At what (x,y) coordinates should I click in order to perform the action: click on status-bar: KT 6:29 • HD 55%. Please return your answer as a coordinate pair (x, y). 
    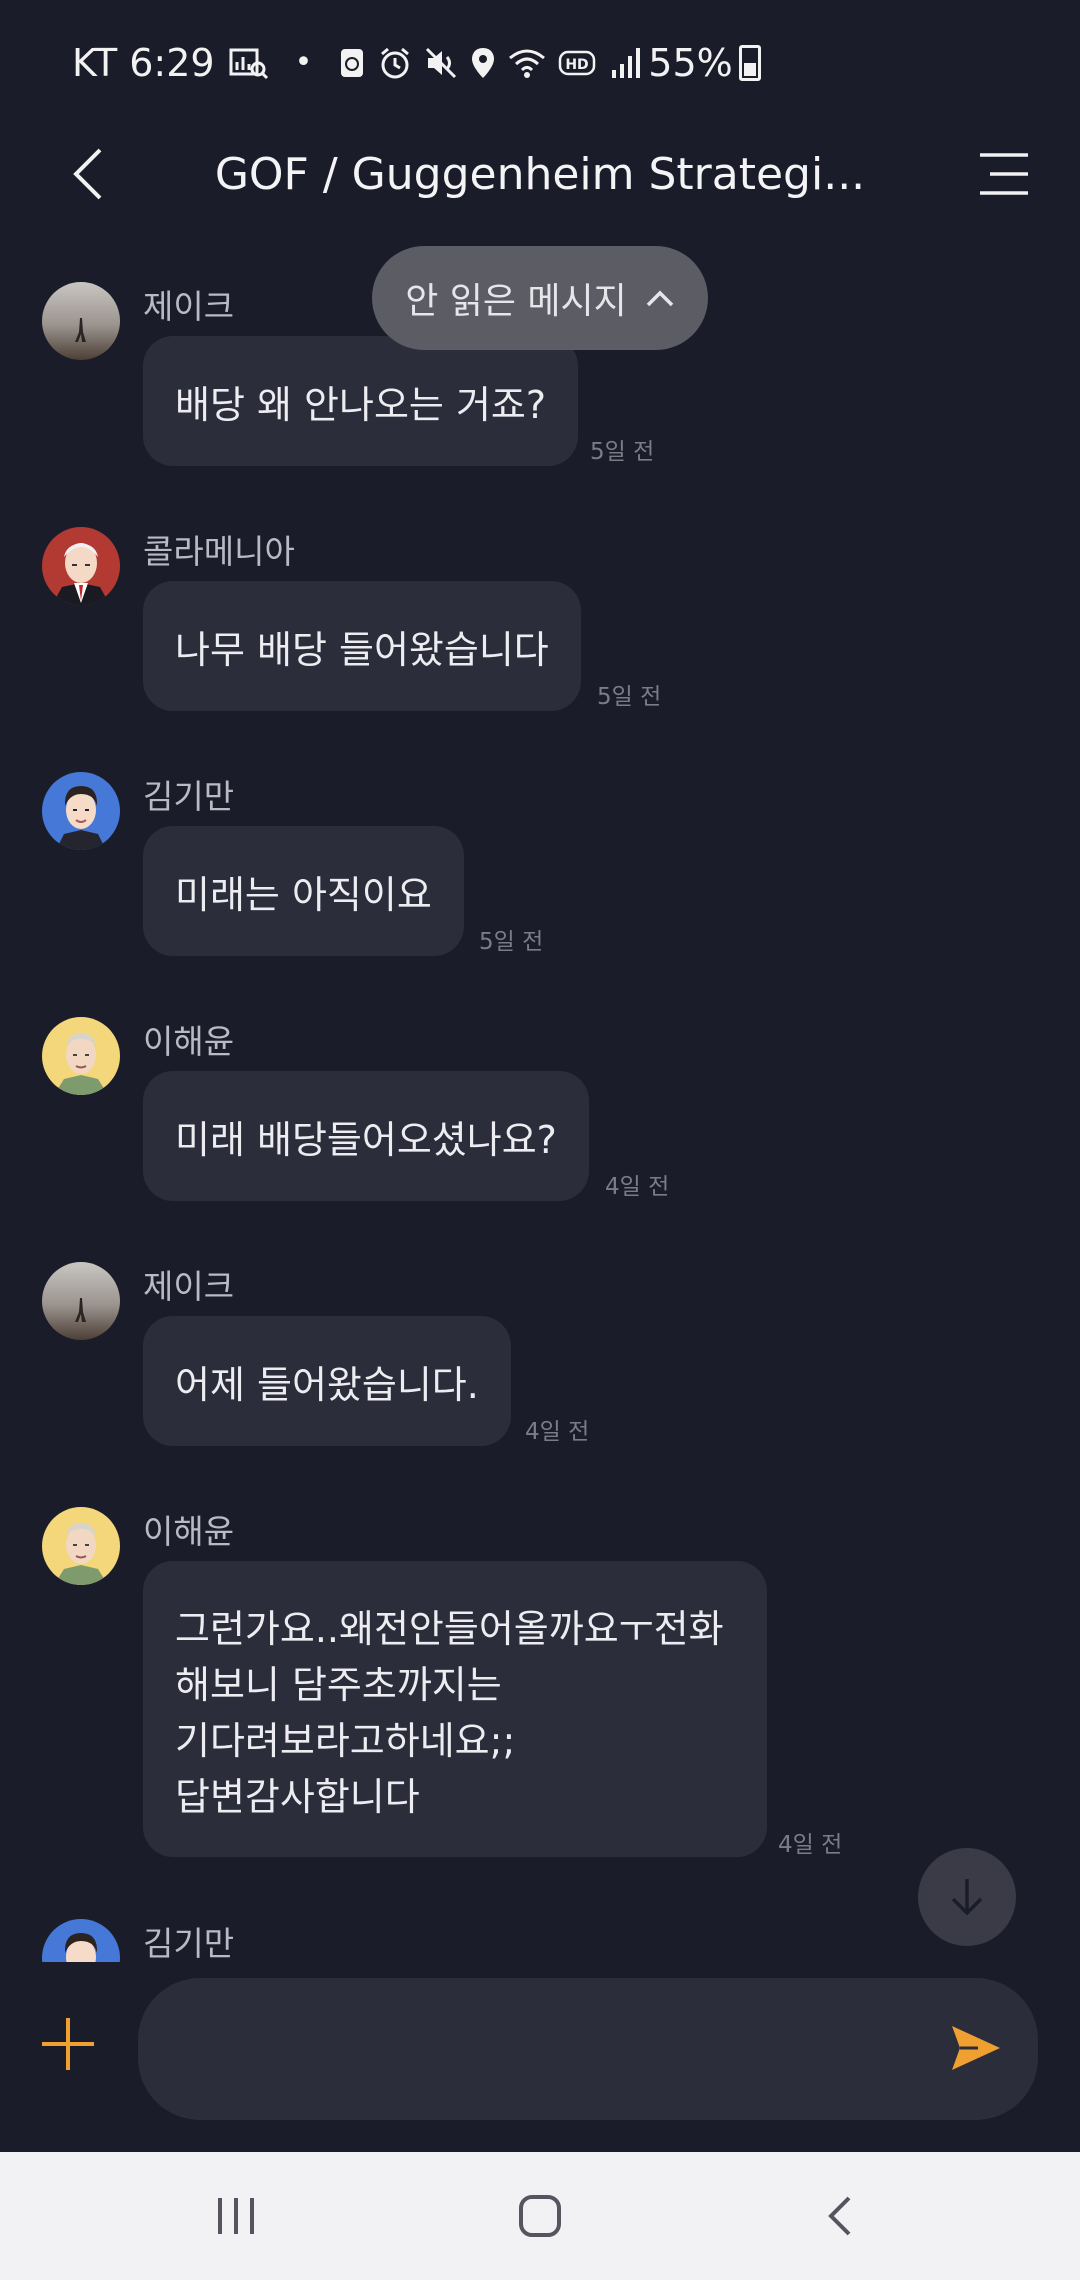
    Looking at the image, I should click on (540, 63).